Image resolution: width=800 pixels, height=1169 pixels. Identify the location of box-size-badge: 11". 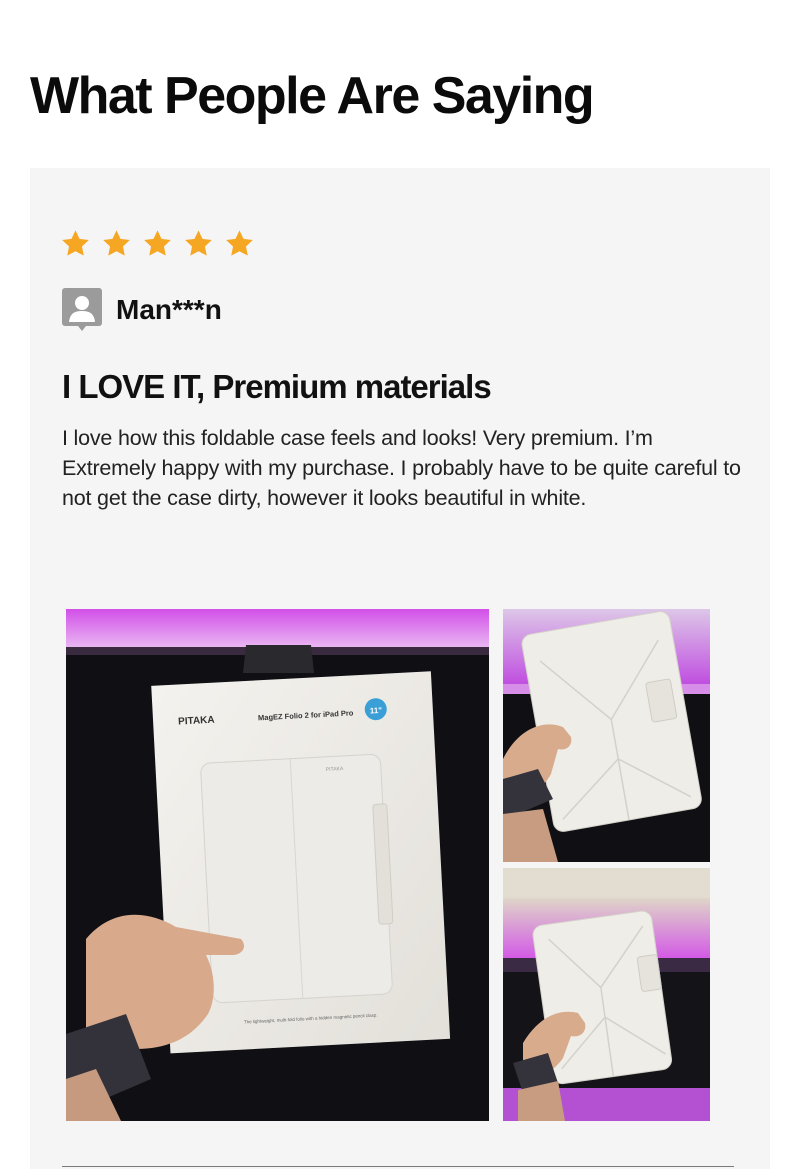
(376, 711).